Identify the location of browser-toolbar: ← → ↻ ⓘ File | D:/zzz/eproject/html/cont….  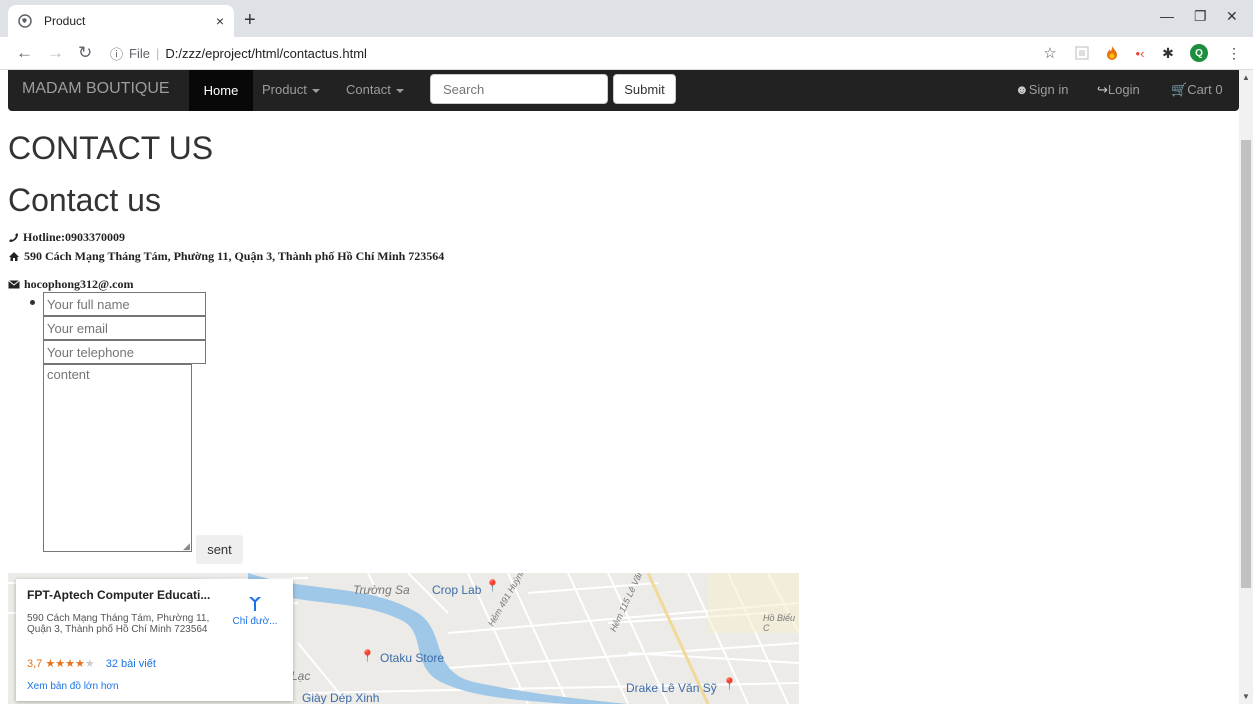
(626, 53).